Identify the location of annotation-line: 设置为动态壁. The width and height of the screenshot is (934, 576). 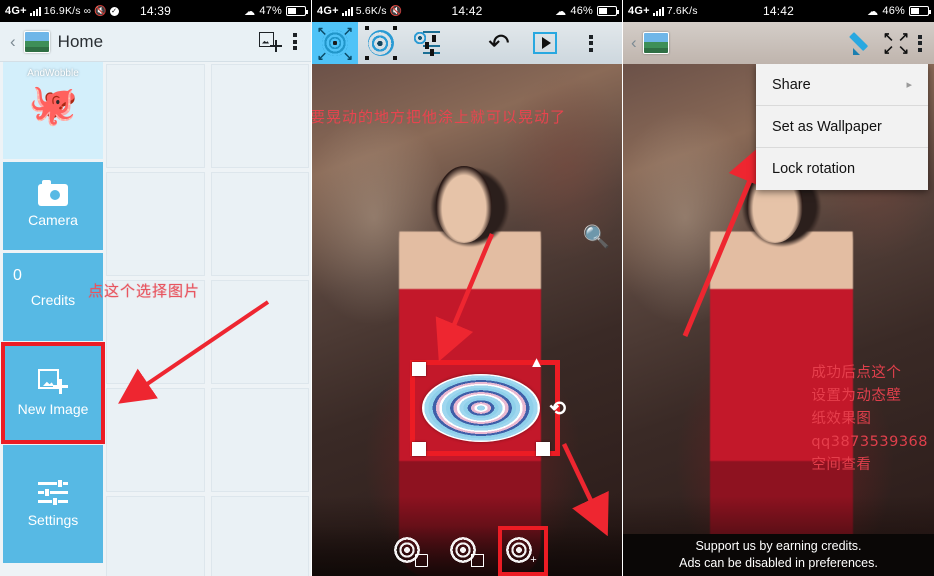
(856, 396).